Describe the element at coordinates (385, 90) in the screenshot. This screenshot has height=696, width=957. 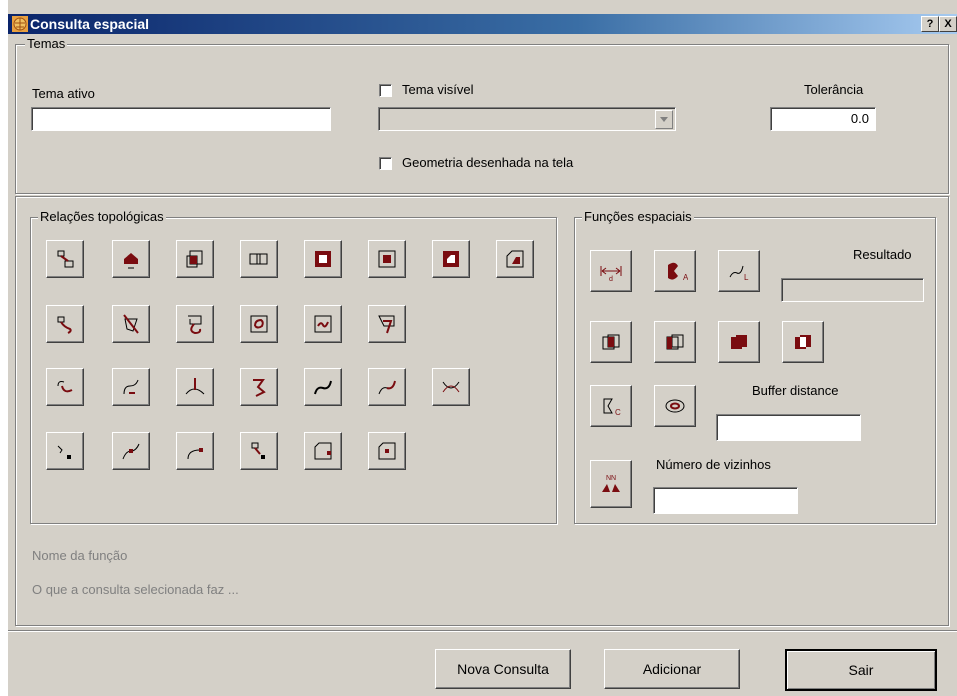
I see `tema-visivel-checkbox` at that location.